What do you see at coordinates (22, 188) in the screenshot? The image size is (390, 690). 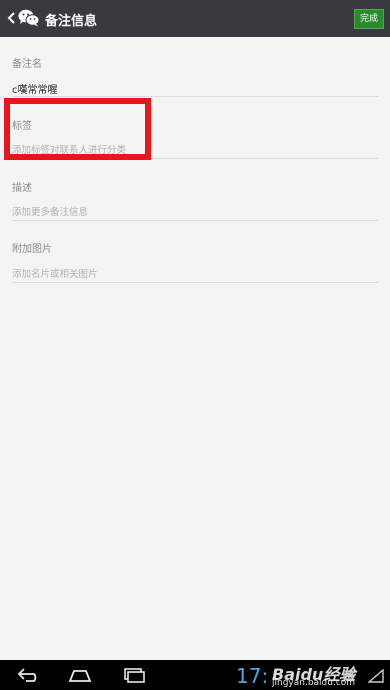 I see `description-label: 描述` at bounding box center [22, 188].